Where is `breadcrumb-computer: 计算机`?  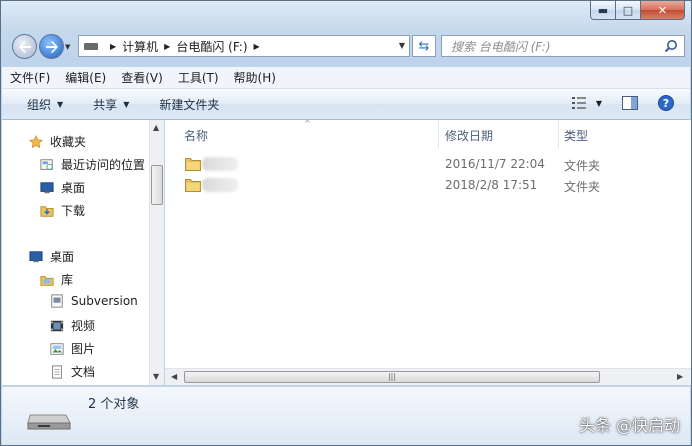
breadcrumb-computer: 计算机 is located at coordinates (140, 46).